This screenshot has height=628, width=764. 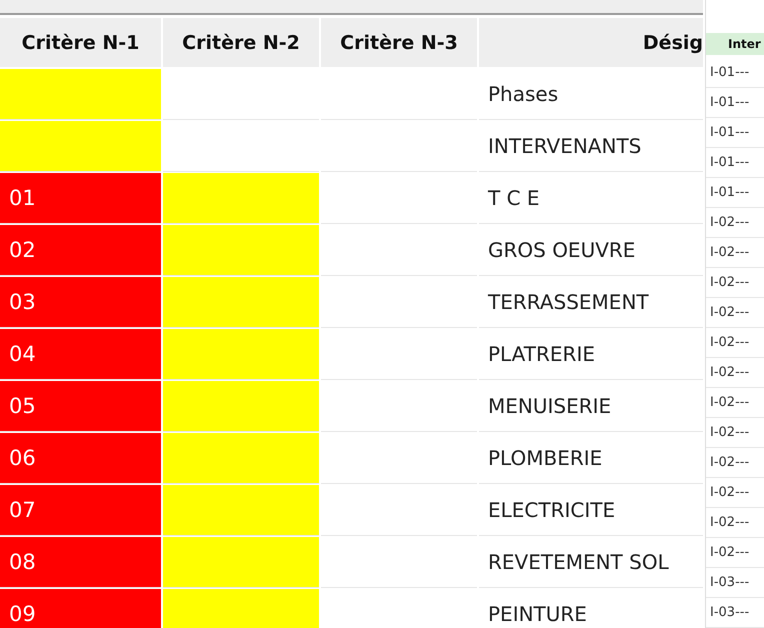 What do you see at coordinates (80, 250) in the screenshot?
I see `table-cell: 02` at bounding box center [80, 250].